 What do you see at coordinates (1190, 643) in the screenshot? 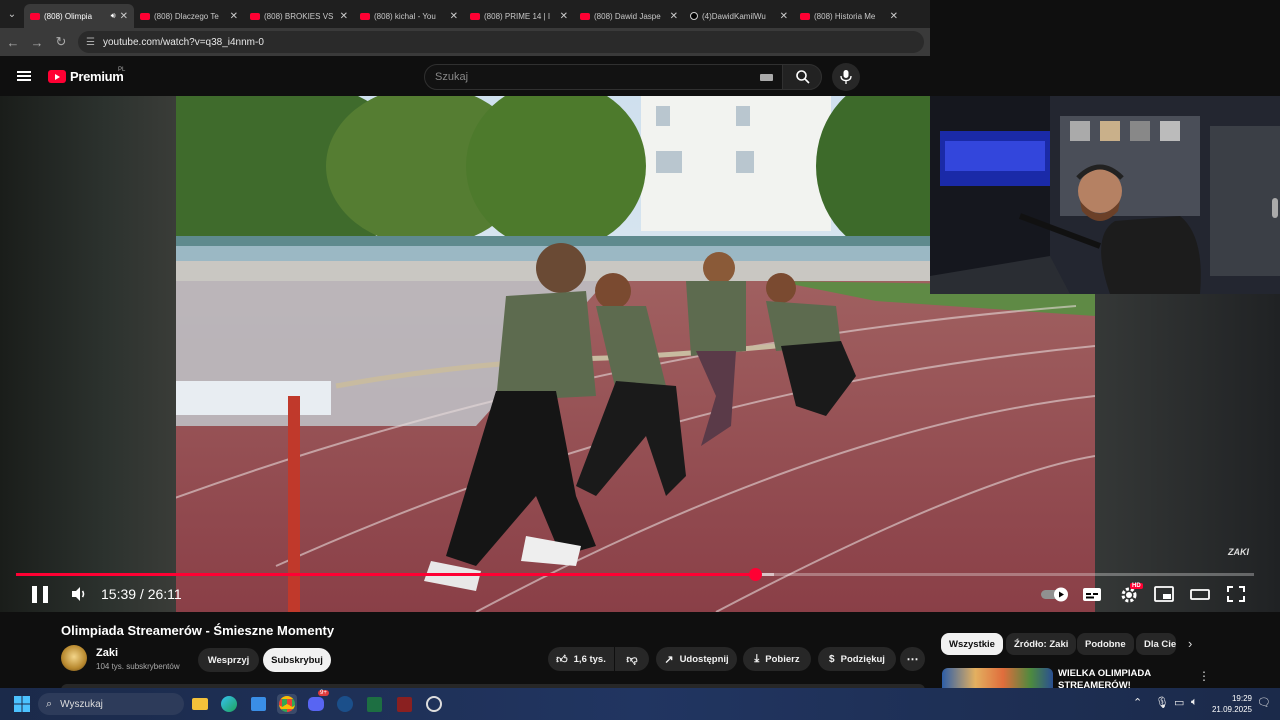
I see `chevron-right-icon: ›` at bounding box center [1190, 643].